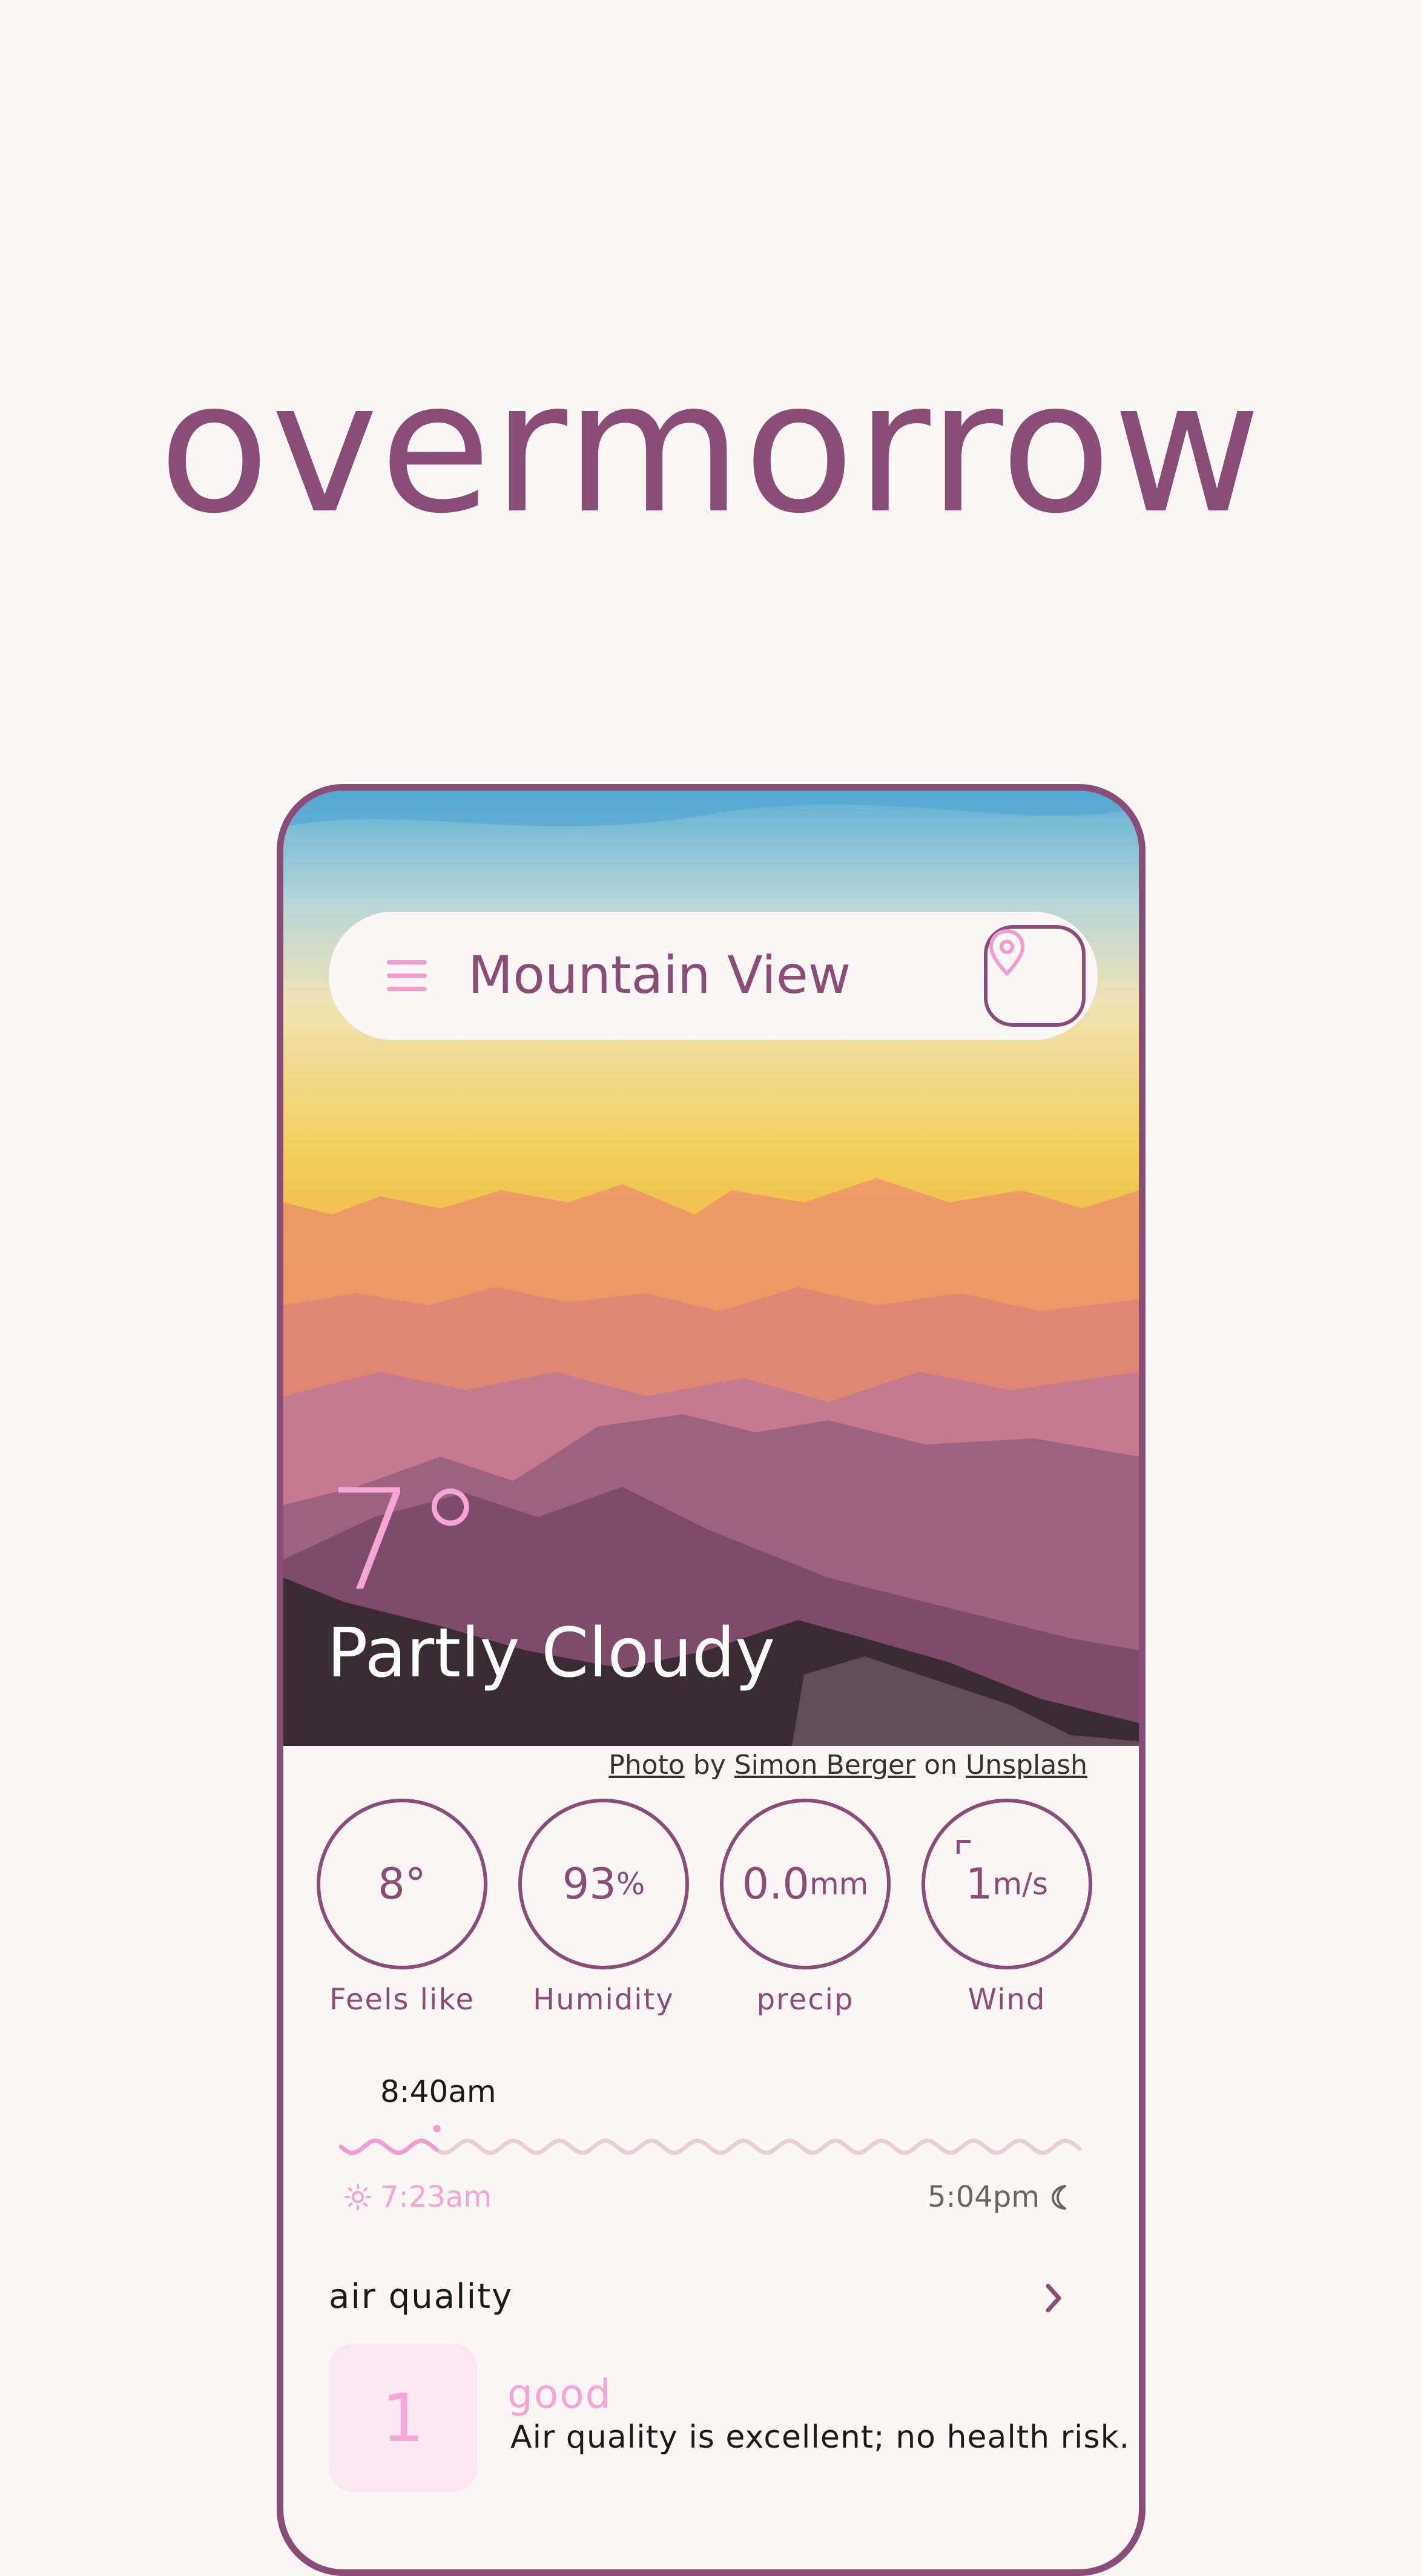 This screenshot has height=2576, width=1421. I want to click on stat-circle: 8°, so click(402, 1884).